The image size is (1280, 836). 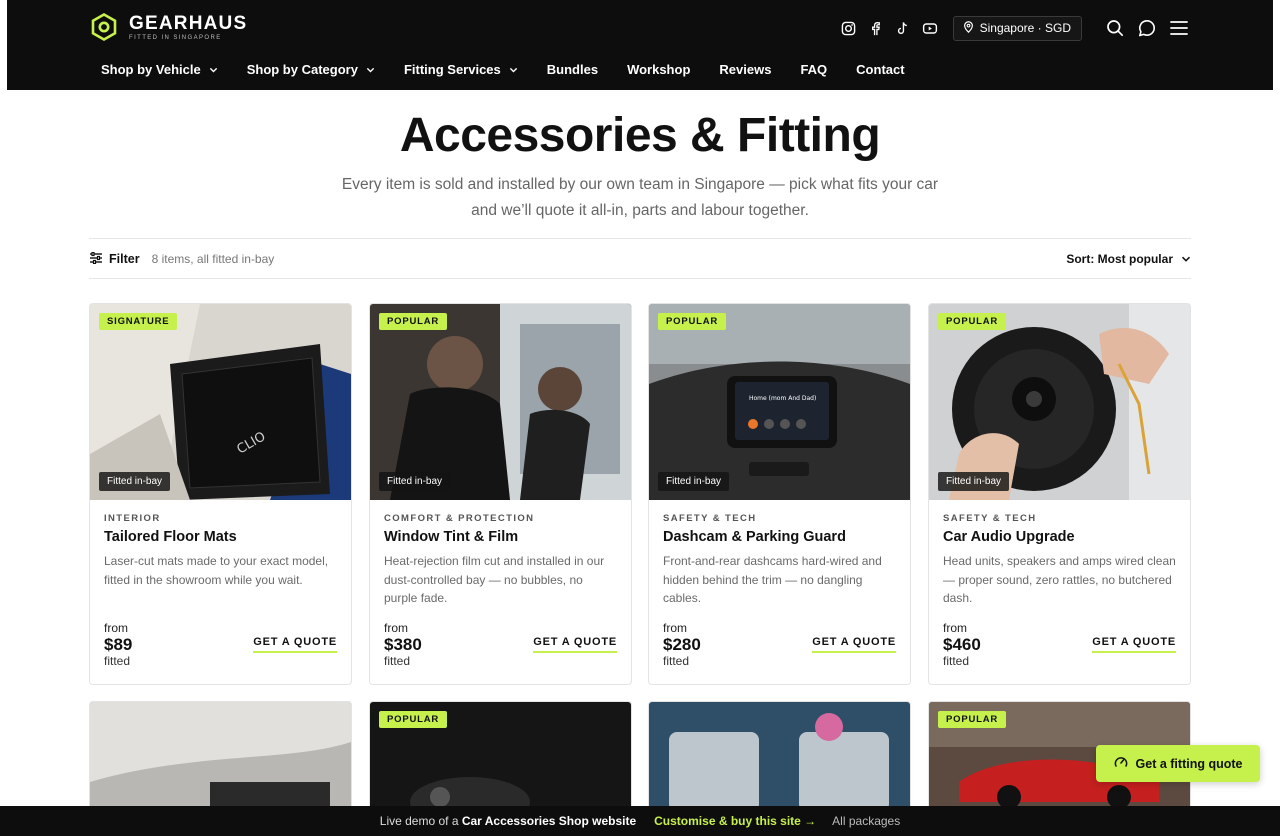 I want to click on svg-text: Home (mom And Dad), so click(x=782, y=398).